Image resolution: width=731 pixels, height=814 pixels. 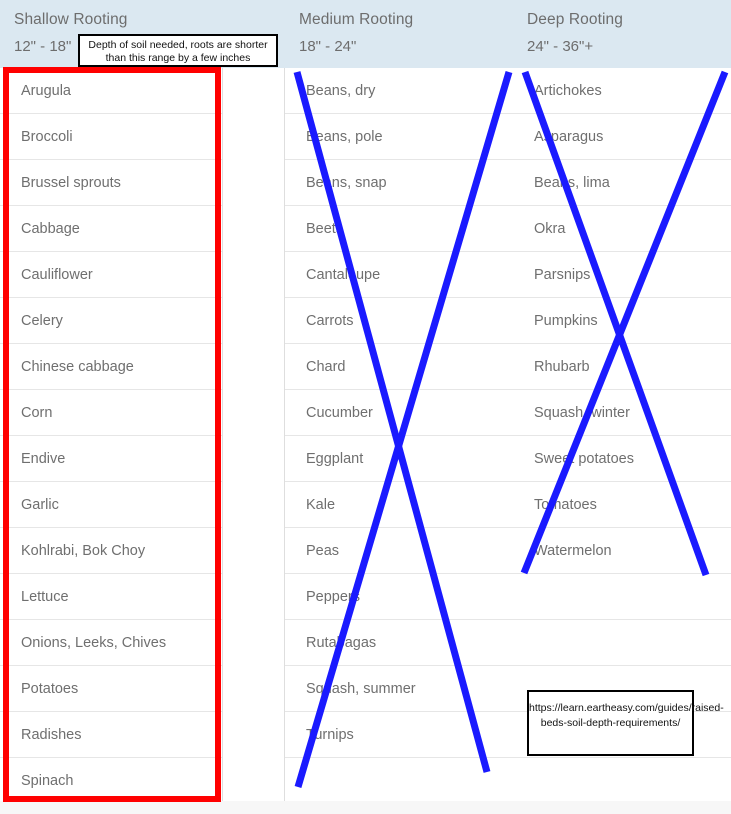 I want to click on table-cell: Kale, so click(x=399, y=505).